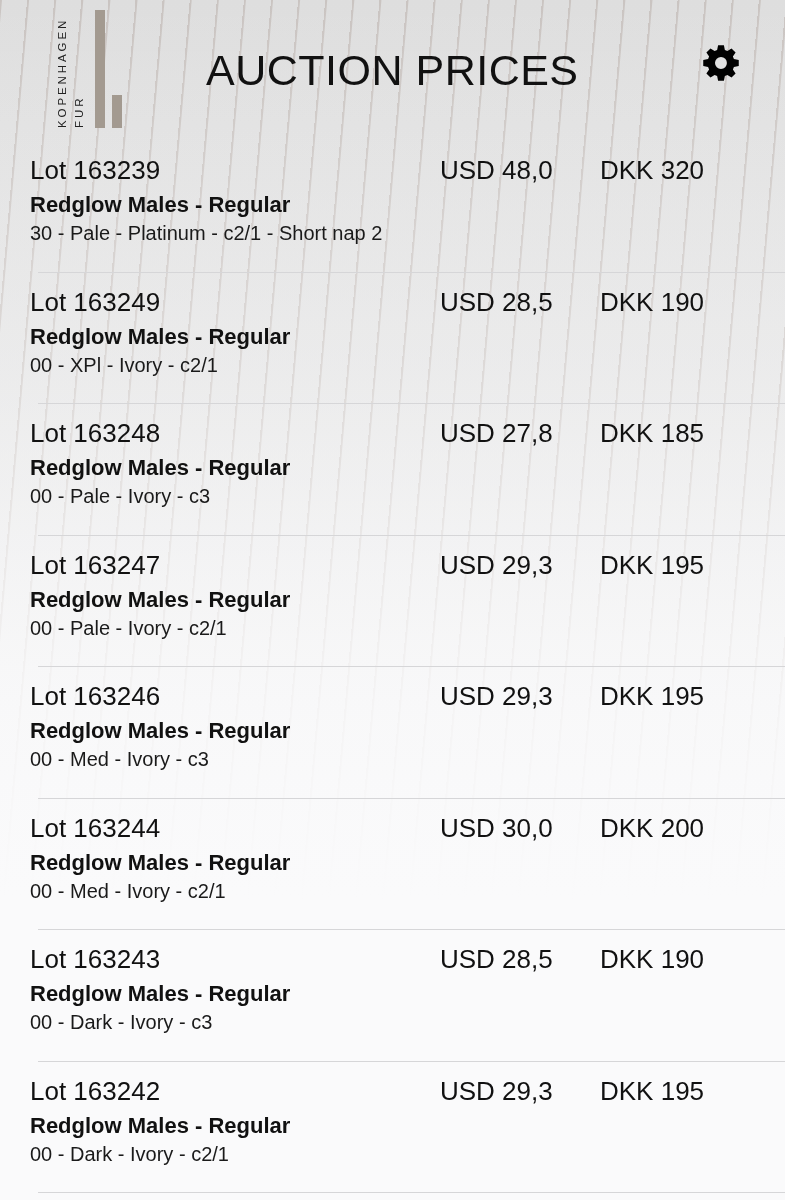 The image size is (785, 1200). Describe the element at coordinates (652, 827) in the screenshot. I see `dkk-price: DKK 200` at that location.